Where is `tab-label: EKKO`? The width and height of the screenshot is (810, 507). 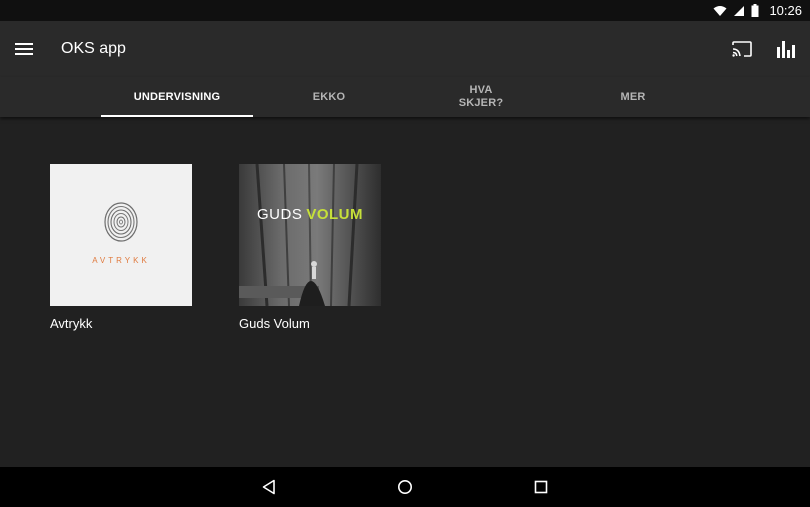 tab-label: EKKO is located at coordinates (329, 96).